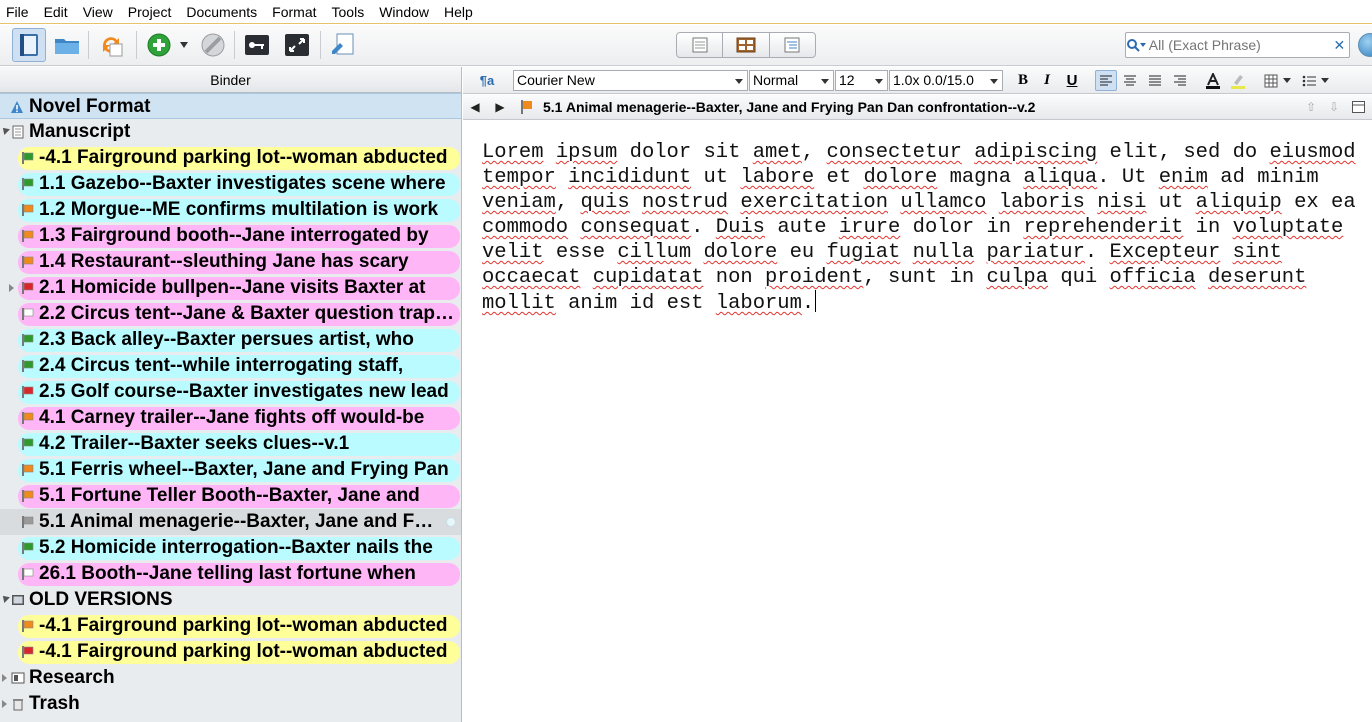 The width and height of the screenshot is (1372, 722). Describe the element at coordinates (1257, 277) in the screenshot. I see `misspelled-word: deserunt` at that location.